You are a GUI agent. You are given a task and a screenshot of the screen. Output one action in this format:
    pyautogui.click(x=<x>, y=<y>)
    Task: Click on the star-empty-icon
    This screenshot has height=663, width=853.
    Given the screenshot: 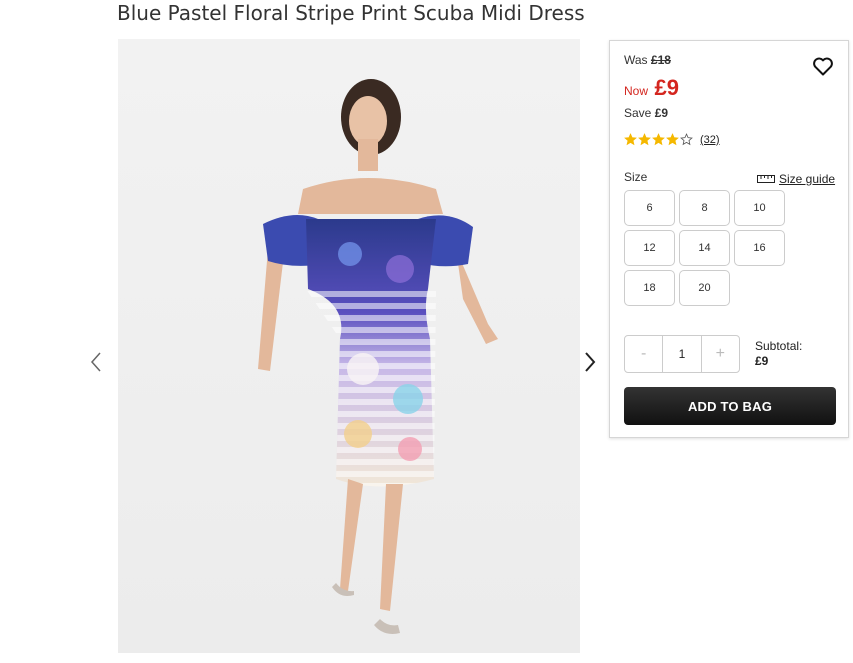 What is the action you would take?
    pyautogui.click(x=686, y=139)
    